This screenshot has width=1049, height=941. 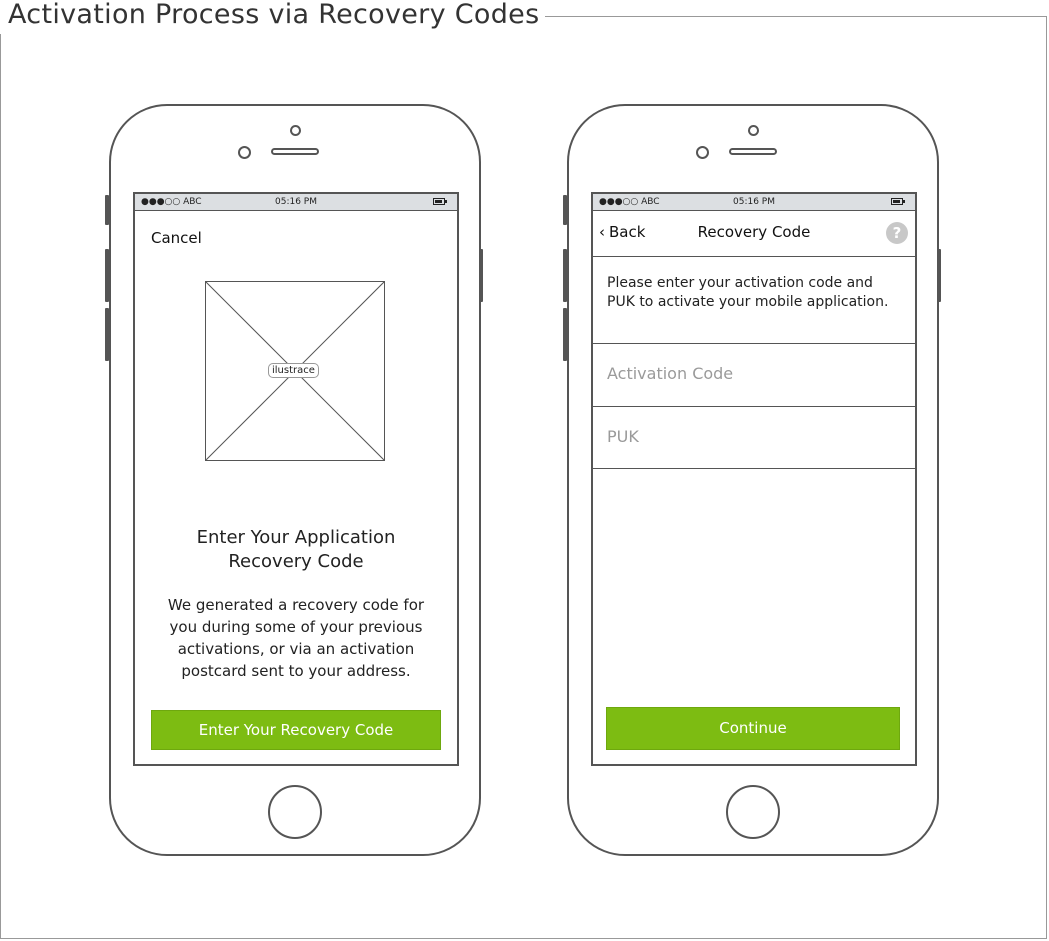 I want to click on page-title: Activation Process via Recovery Codes, so click(x=273, y=16).